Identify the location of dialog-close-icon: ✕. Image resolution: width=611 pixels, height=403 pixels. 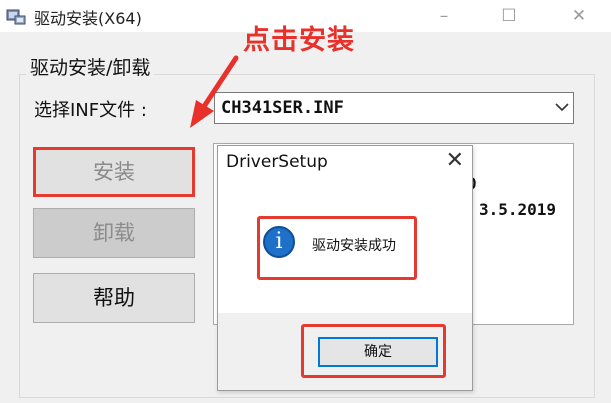
(455, 161).